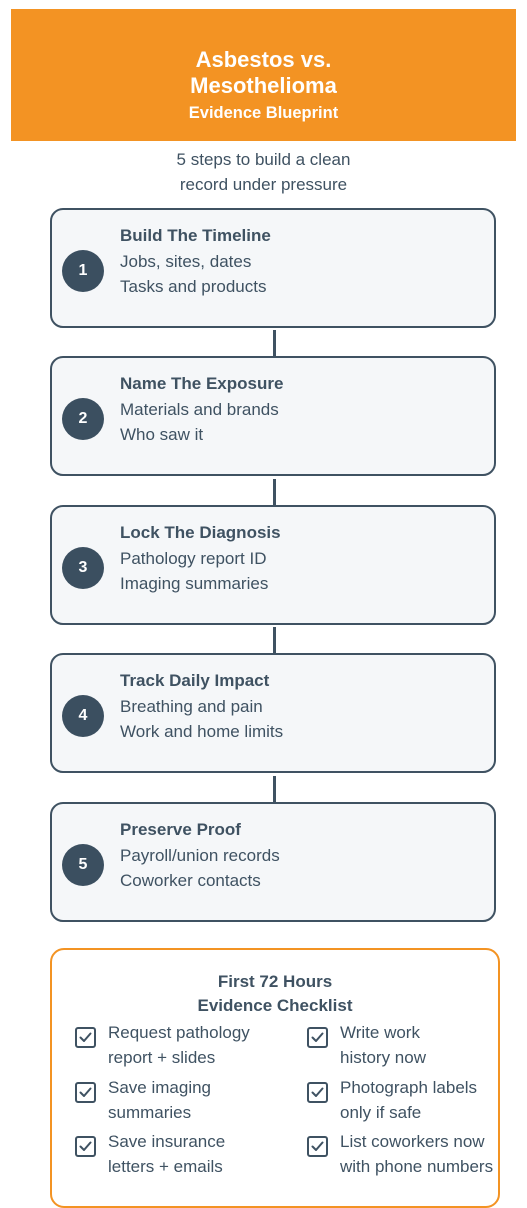  What do you see at coordinates (200, 532) in the screenshot?
I see `step-title: Lock The Diagnosis` at bounding box center [200, 532].